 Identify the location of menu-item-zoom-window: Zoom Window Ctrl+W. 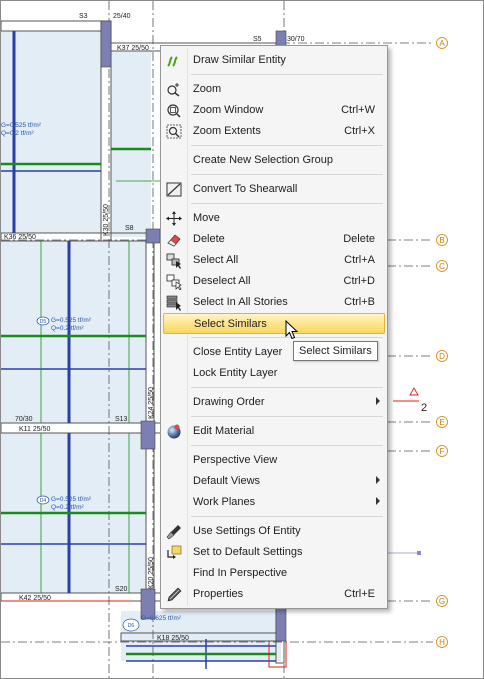
(274, 110).